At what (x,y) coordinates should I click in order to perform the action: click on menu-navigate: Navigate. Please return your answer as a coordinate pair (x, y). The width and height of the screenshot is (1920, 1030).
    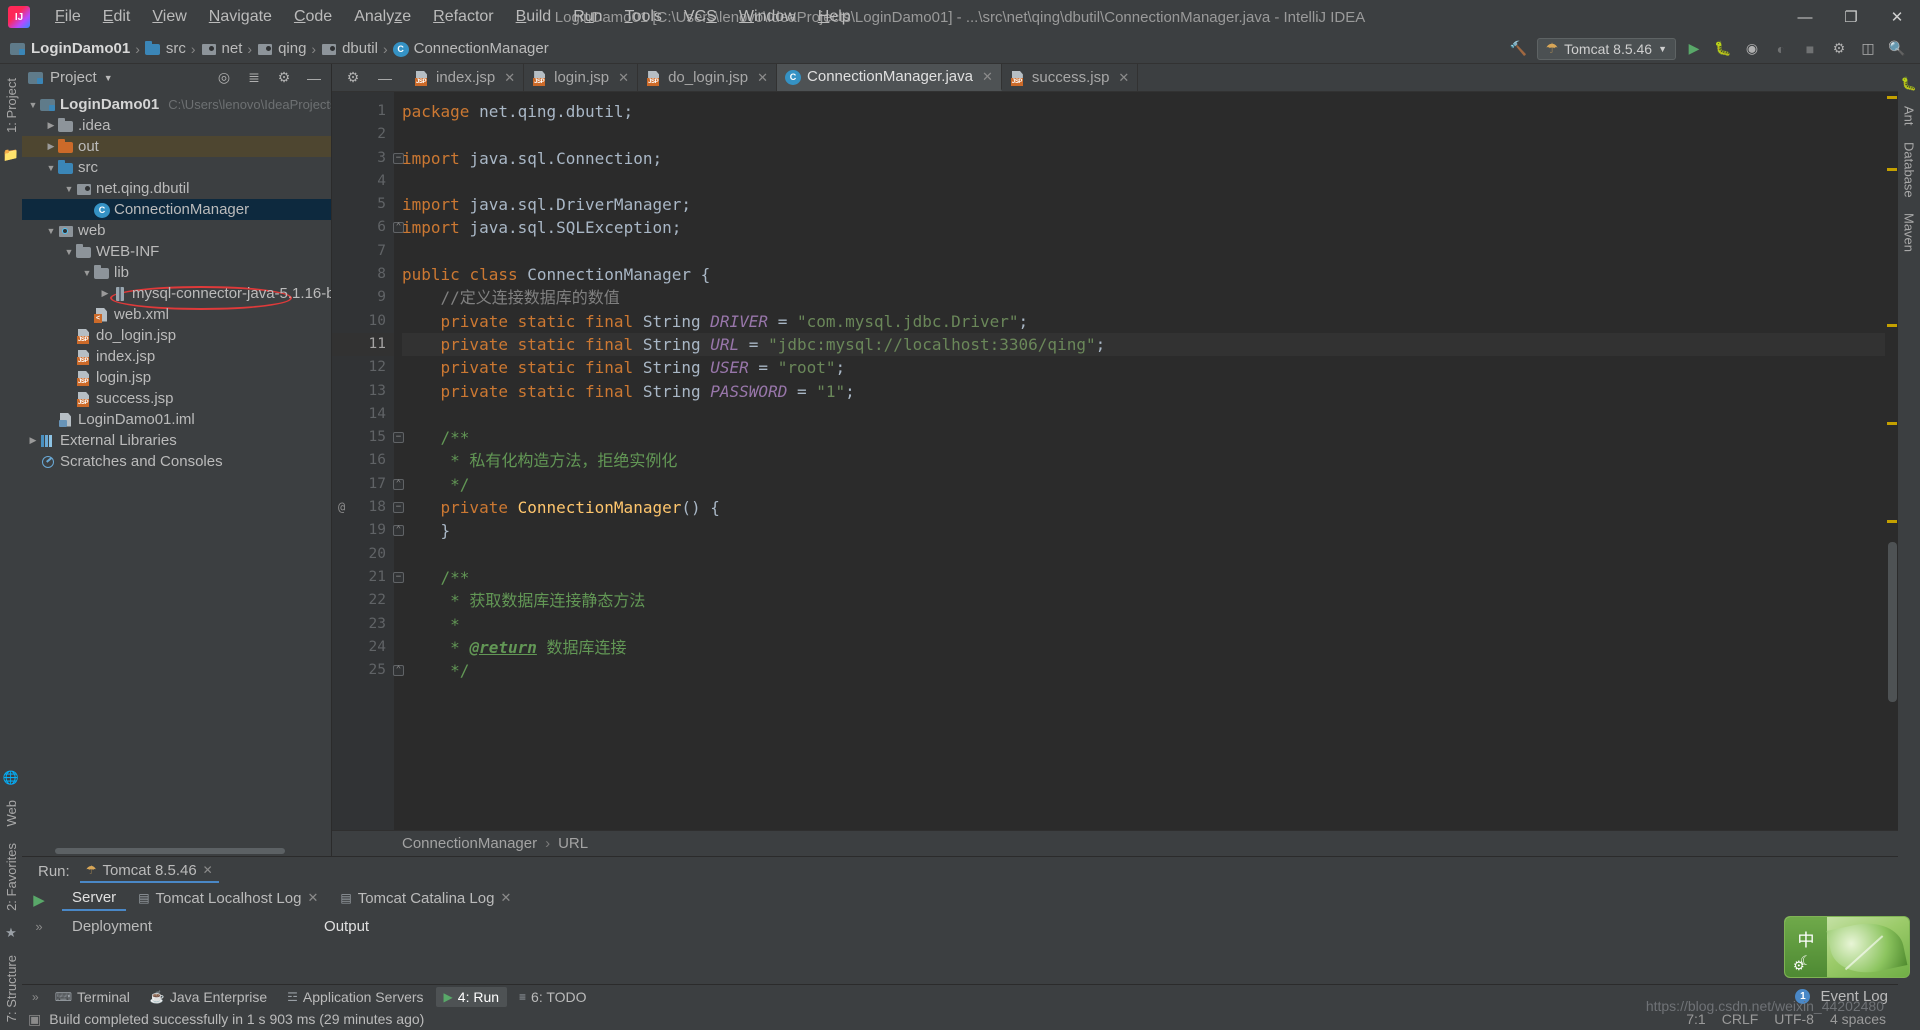
    Looking at the image, I should click on (240, 17).